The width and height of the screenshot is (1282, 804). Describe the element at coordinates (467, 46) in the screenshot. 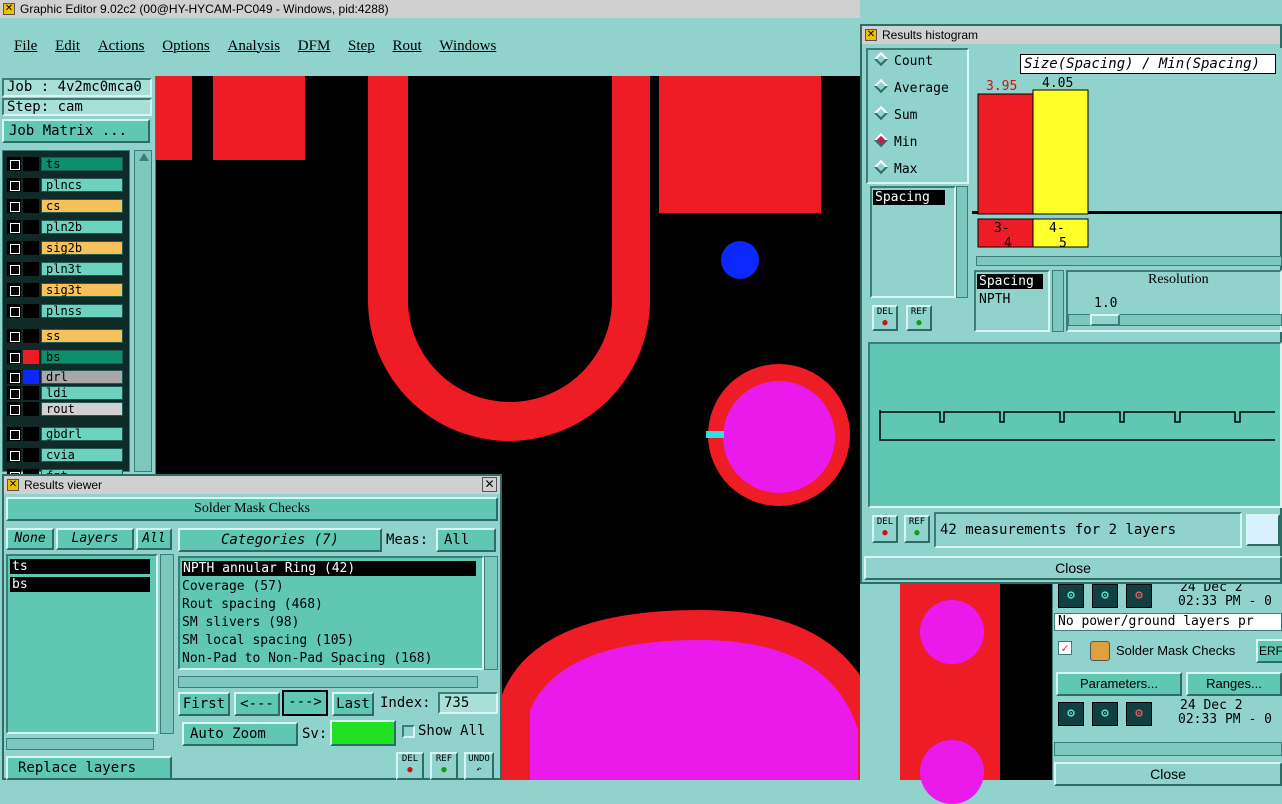

I see `menu-windows: Windows` at that location.